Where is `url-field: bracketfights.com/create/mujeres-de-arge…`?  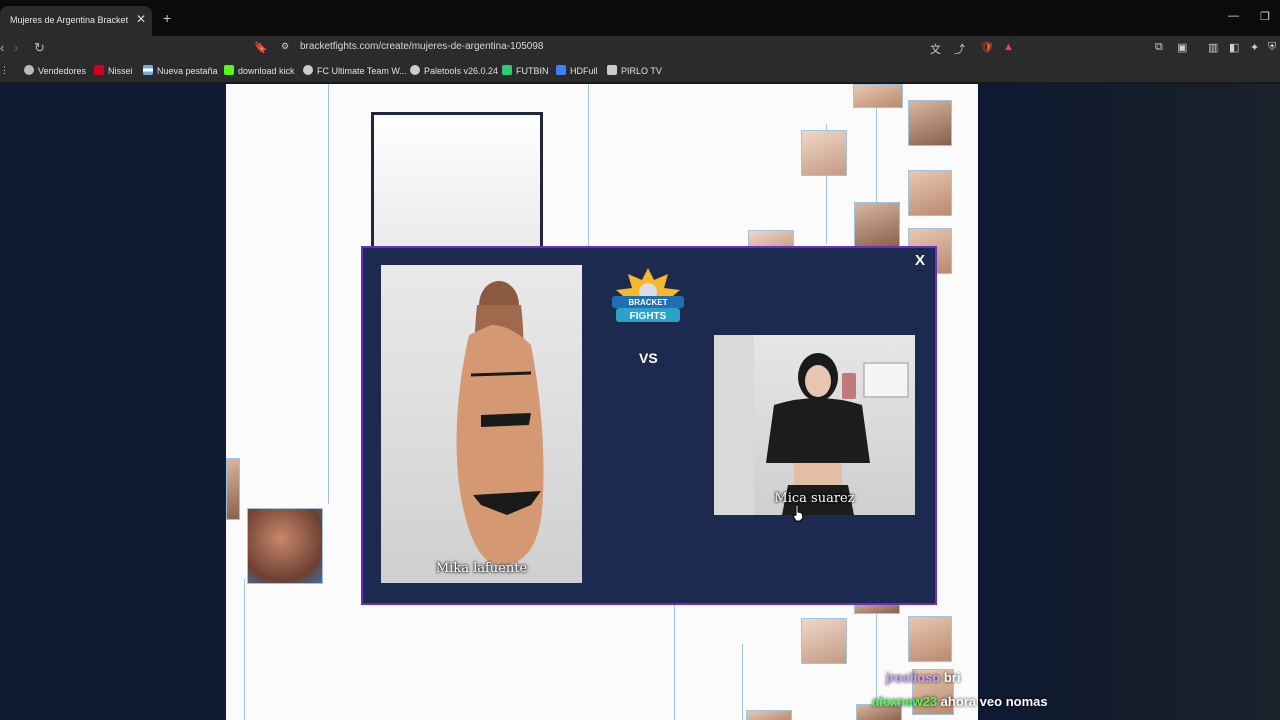
url-field: bracketfights.com/create/mujeres-de-arge… is located at coordinates (421, 46).